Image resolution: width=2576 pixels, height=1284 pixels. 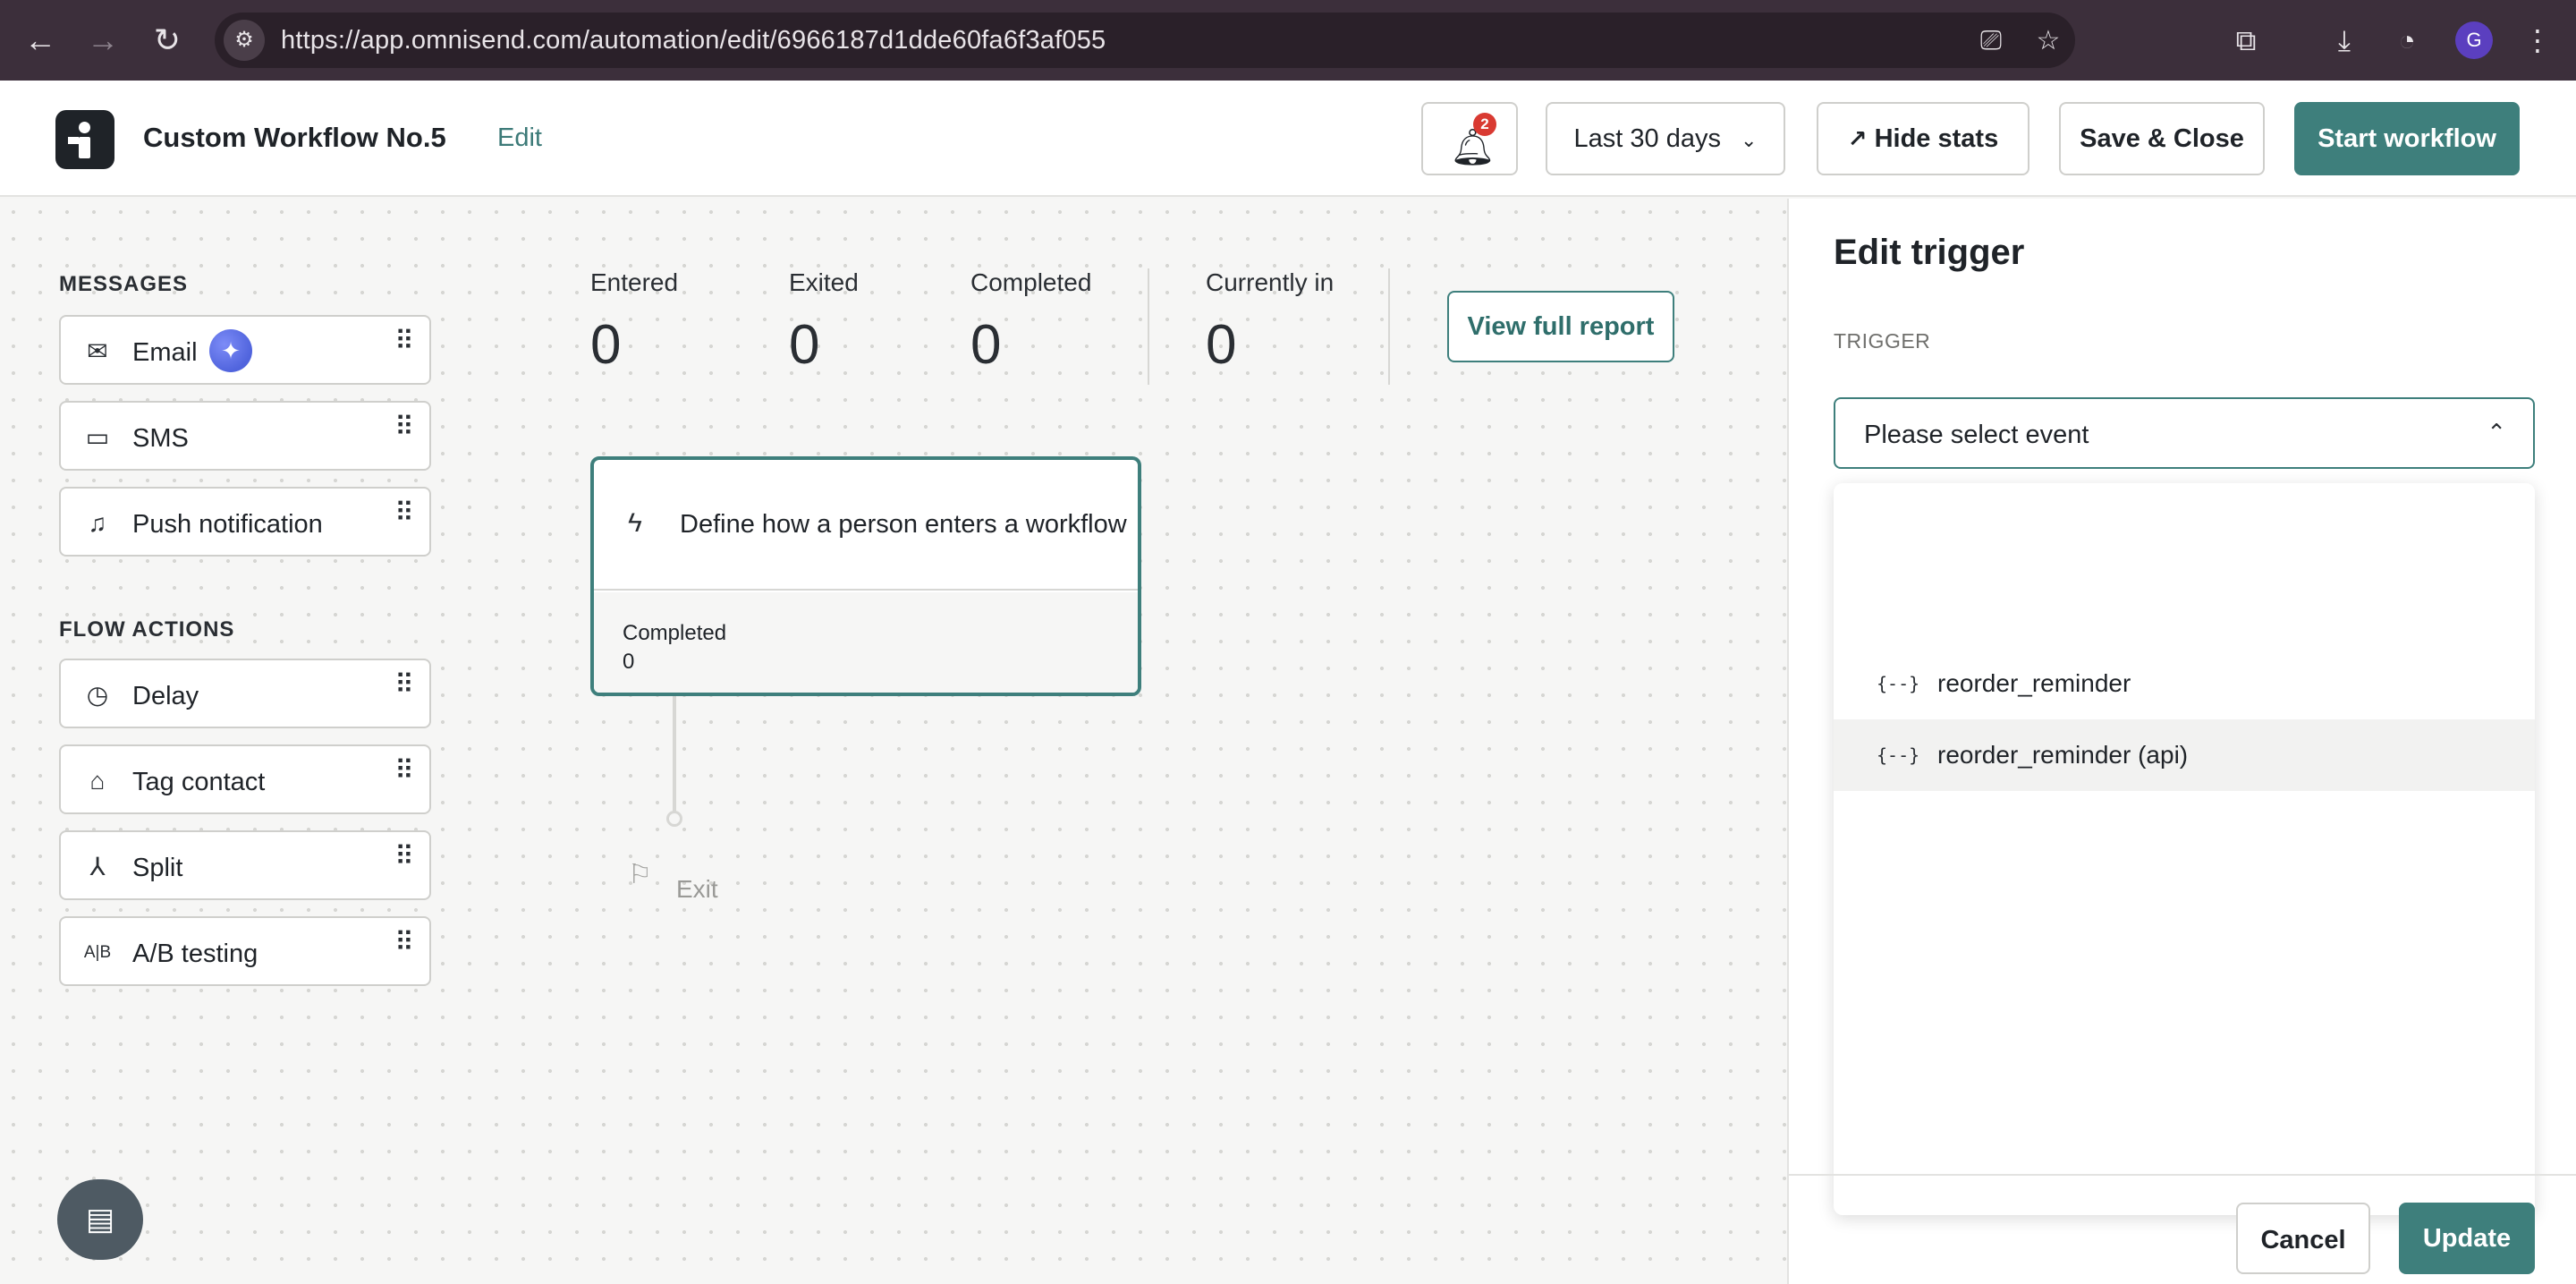 I want to click on stat-completed: Completed 0, so click(x=1031, y=322).